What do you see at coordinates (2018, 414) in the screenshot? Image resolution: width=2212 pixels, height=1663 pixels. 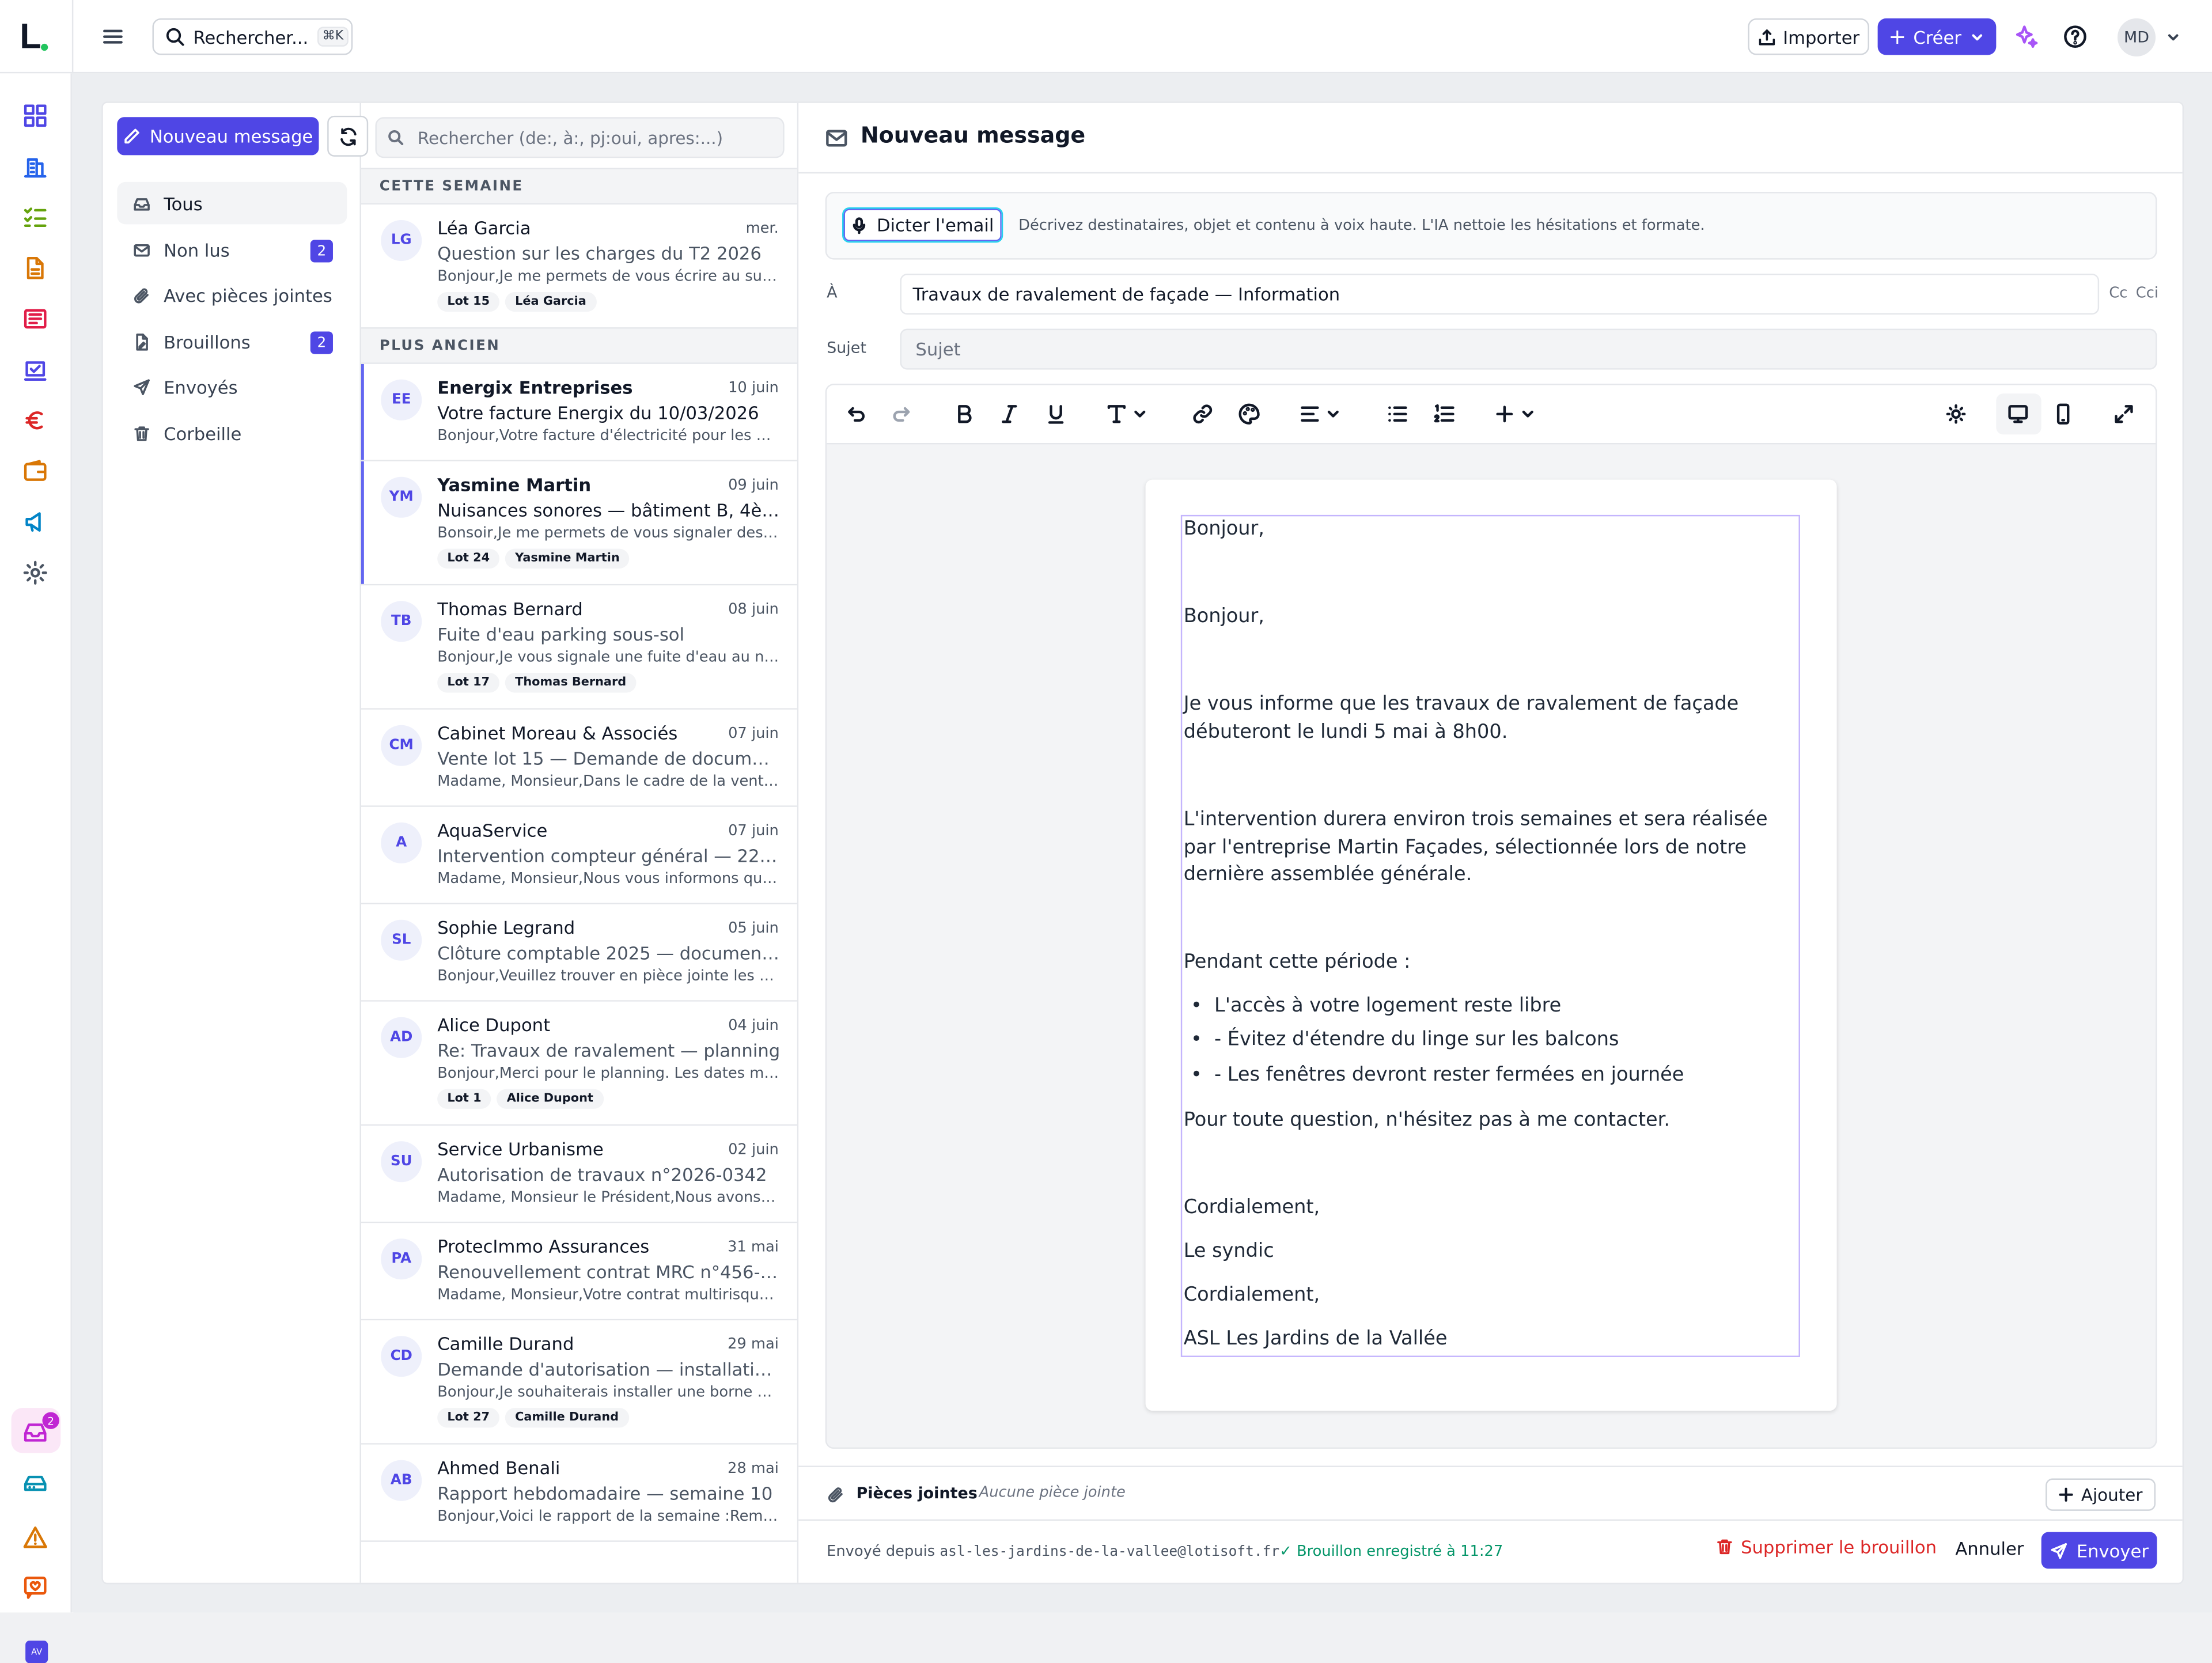 I see `desktop-preview-icon` at bounding box center [2018, 414].